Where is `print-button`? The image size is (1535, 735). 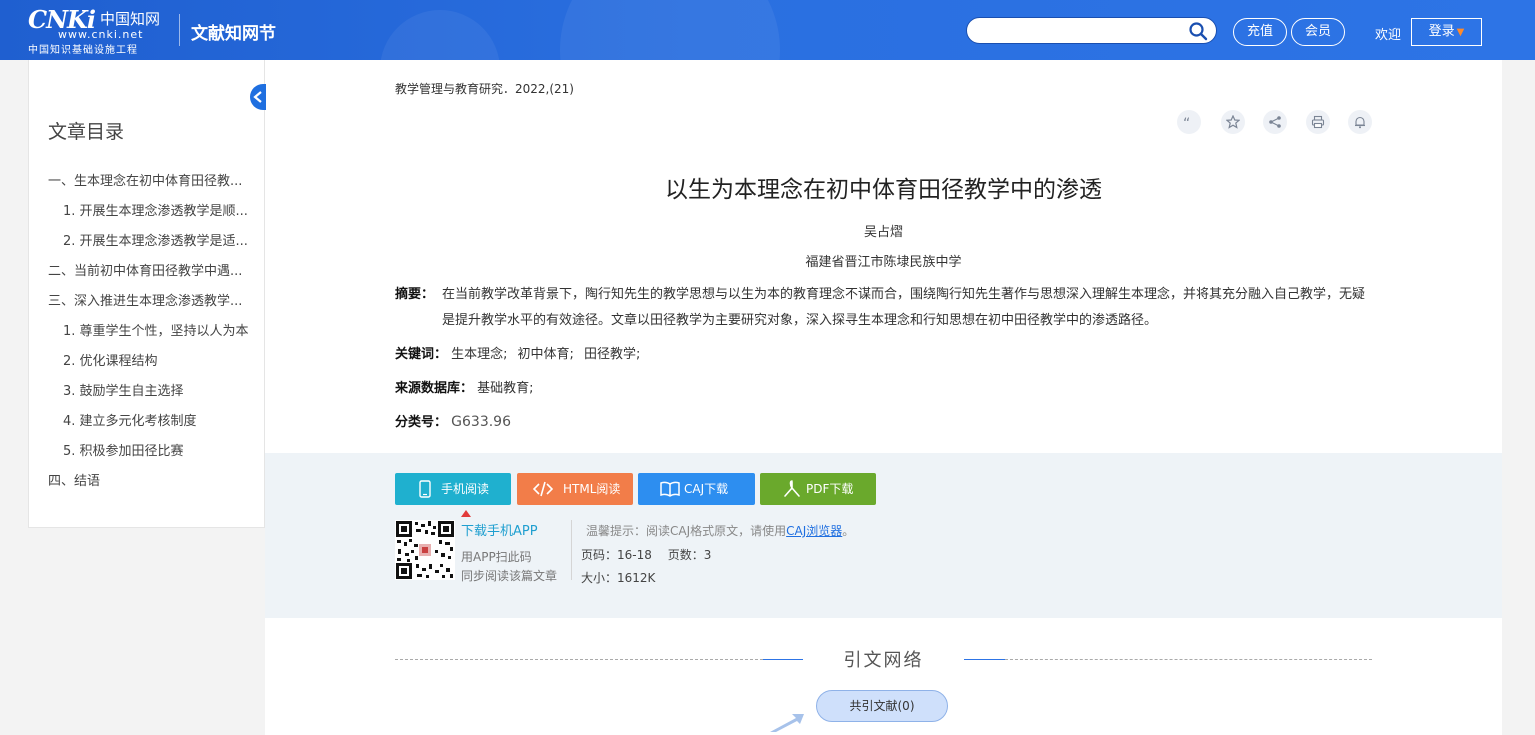 print-button is located at coordinates (1318, 122).